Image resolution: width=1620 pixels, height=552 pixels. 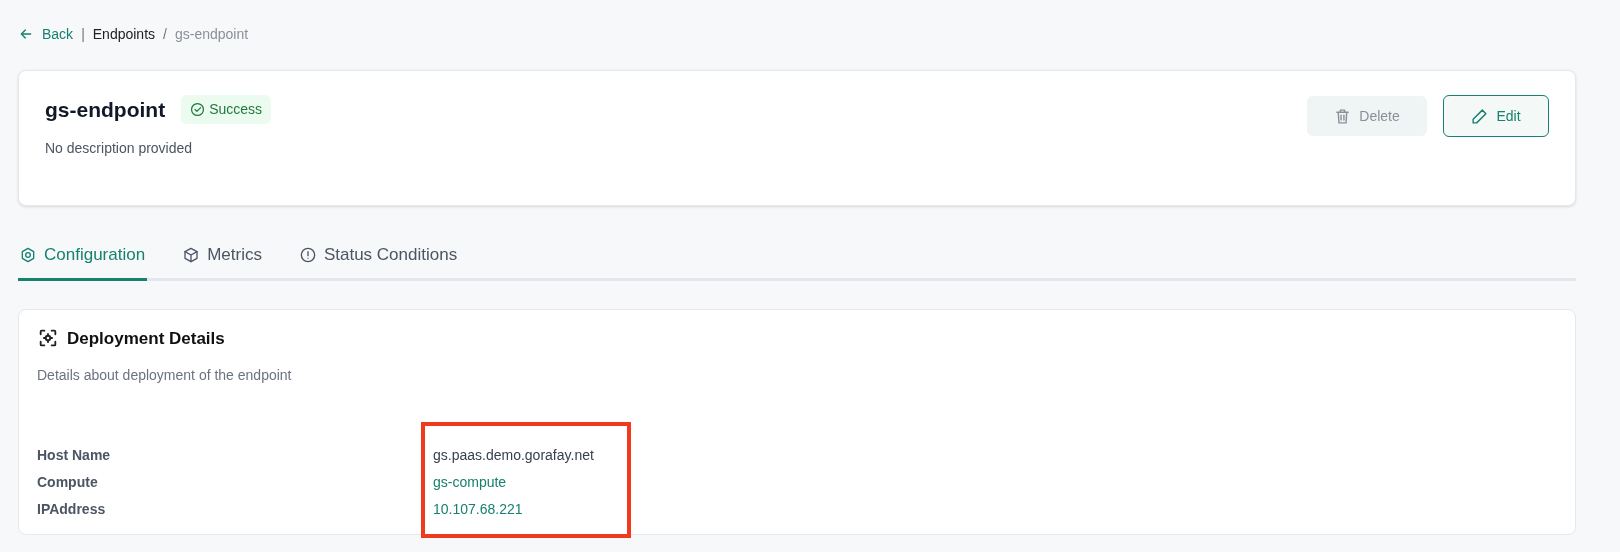 What do you see at coordinates (307, 254) in the screenshot?
I see `alert-icon` at bounding box center [307, 254].